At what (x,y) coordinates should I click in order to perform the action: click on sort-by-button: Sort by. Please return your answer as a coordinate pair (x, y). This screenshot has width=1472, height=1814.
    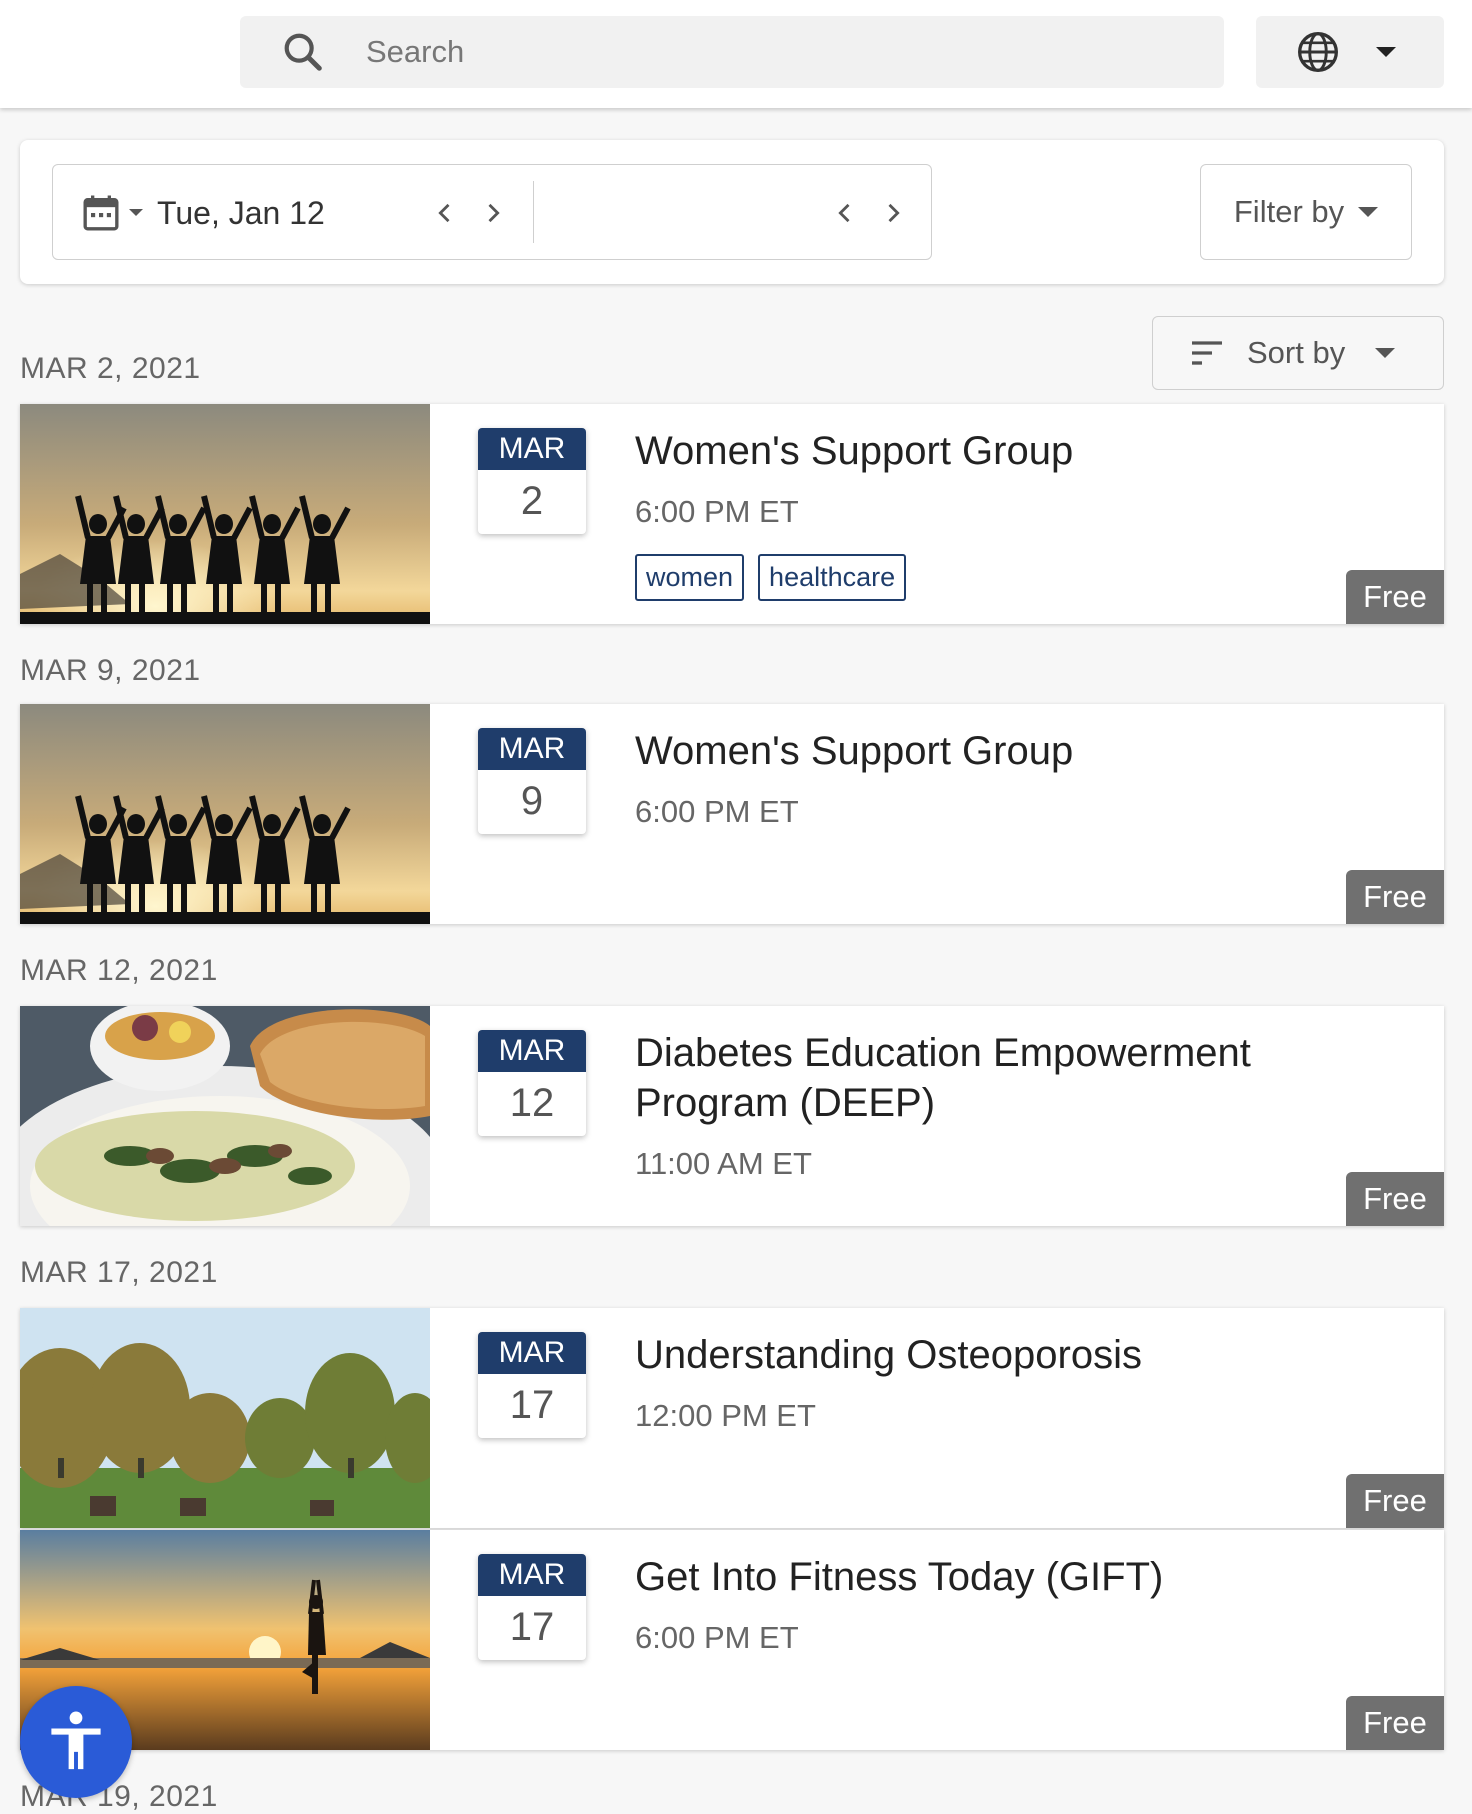
    Looking at the image, I should click on (1298, 353).